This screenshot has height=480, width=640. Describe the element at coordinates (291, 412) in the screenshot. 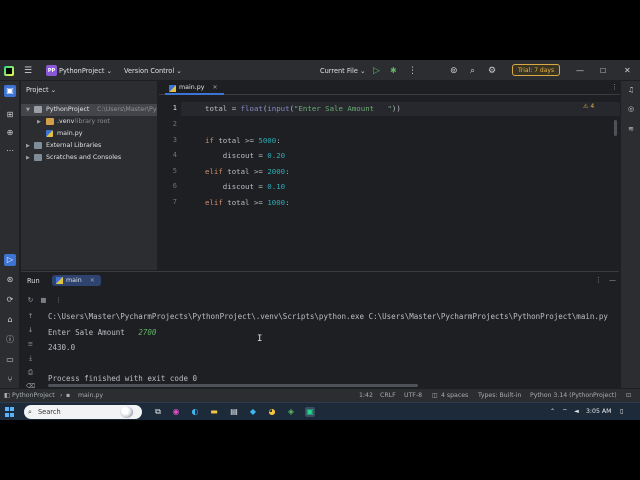

I see `app-icon: ◈` at that location.